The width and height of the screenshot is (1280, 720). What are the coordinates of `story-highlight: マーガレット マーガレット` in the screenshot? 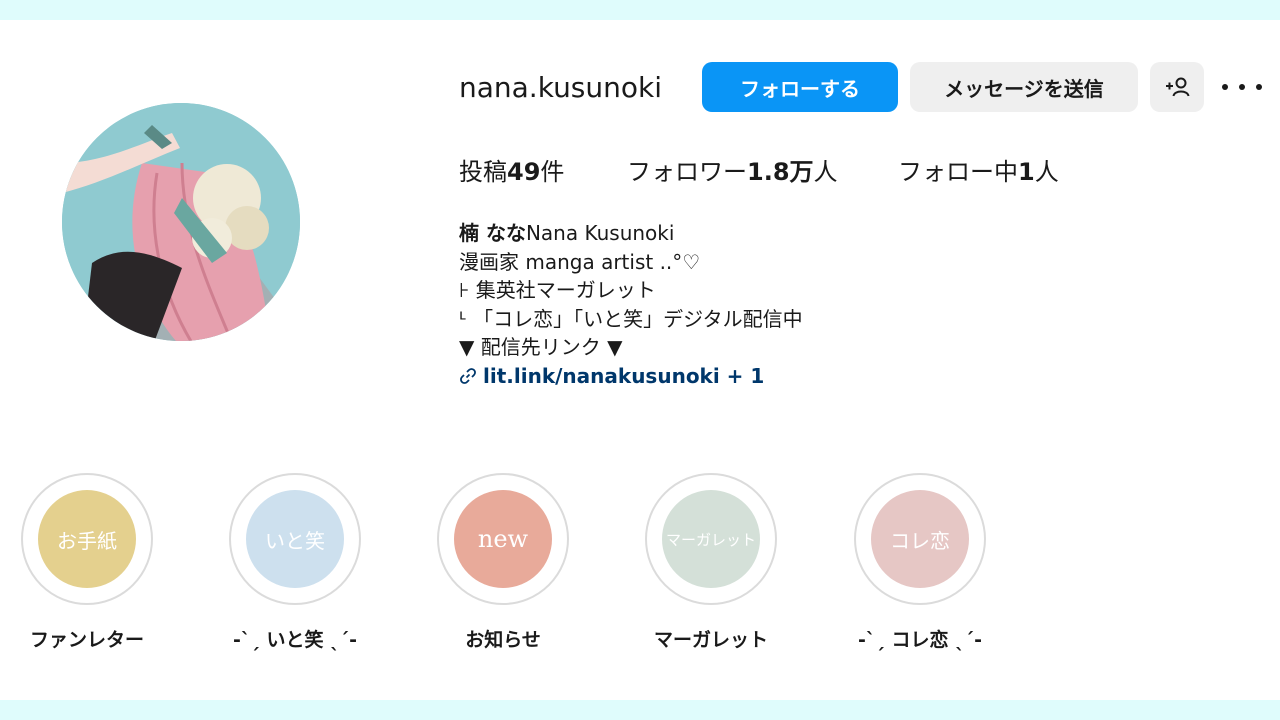 It's located at (711, 562).